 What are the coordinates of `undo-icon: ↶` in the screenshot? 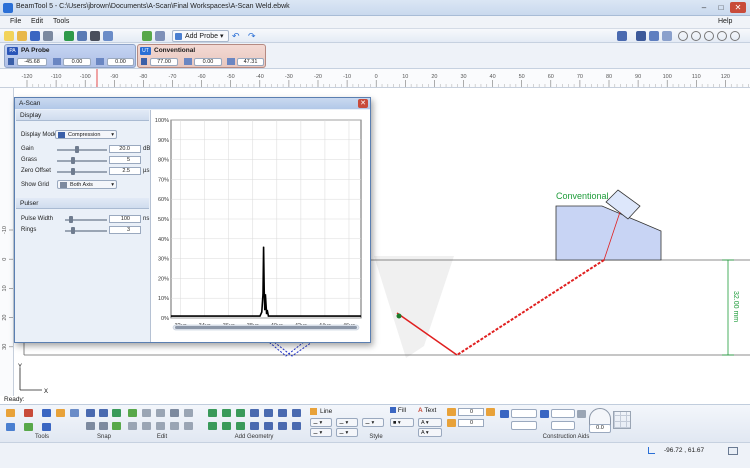 It's located at (237, 36).